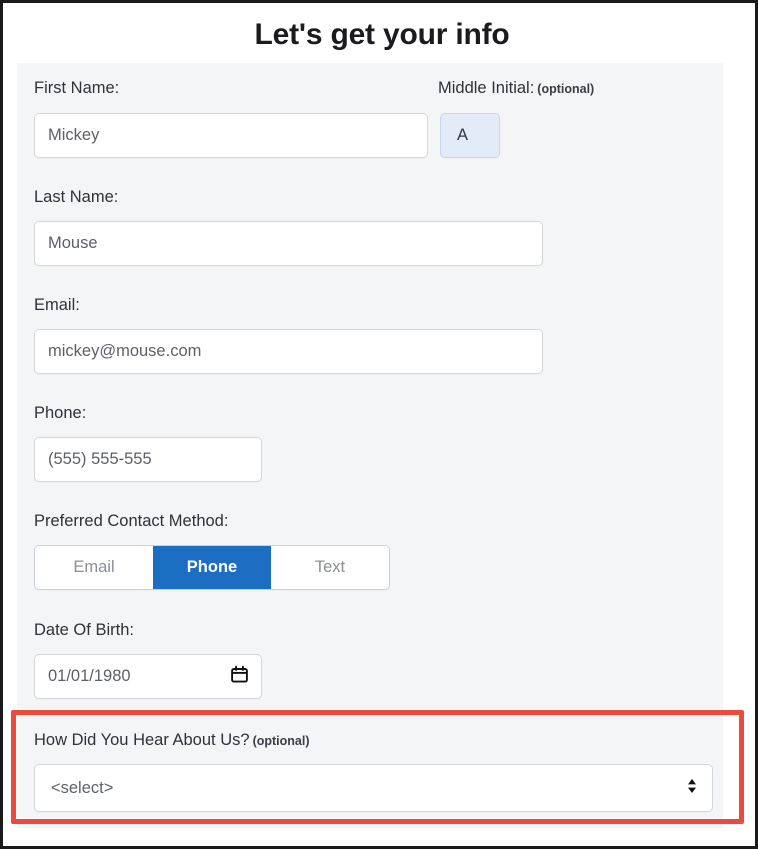  I want to click on calendar-icon, so click(239, 677).